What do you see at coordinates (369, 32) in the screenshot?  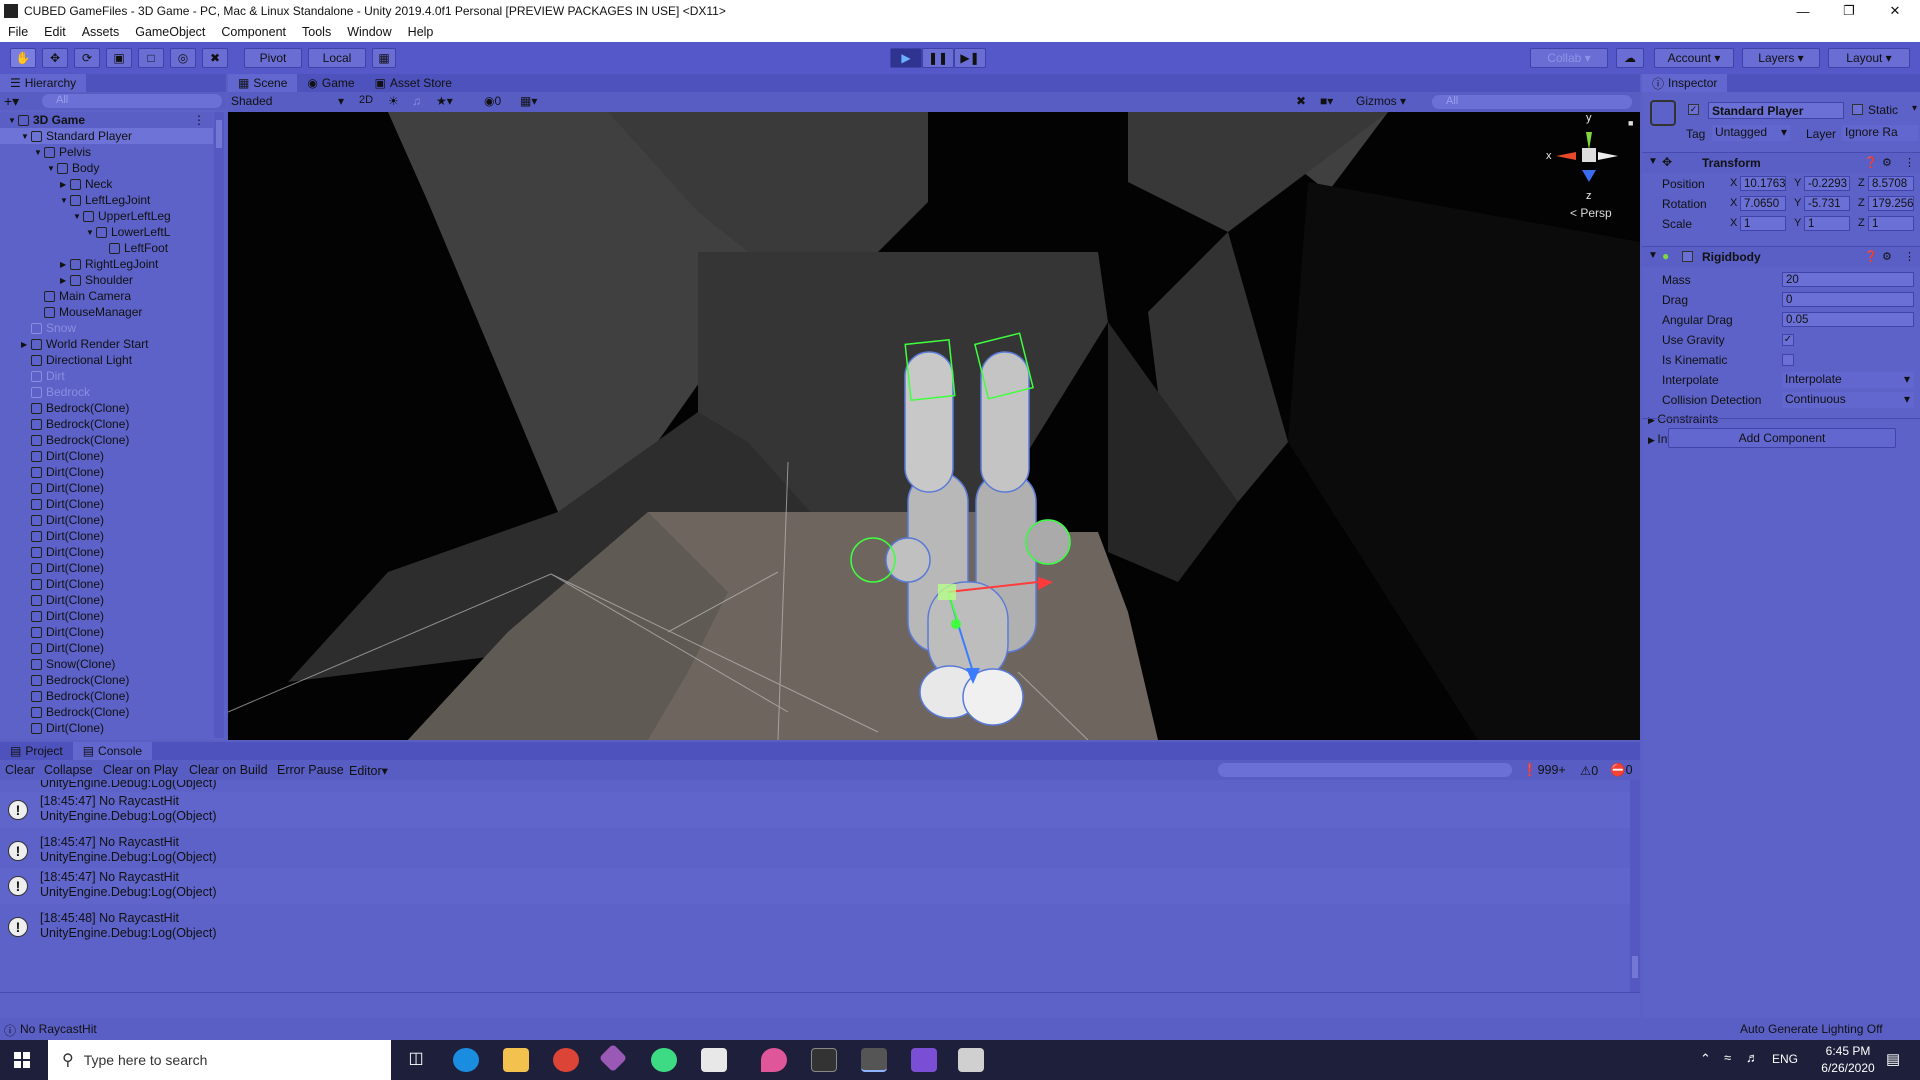 I see `menu-window: Window` at bounding box center [369, 32].